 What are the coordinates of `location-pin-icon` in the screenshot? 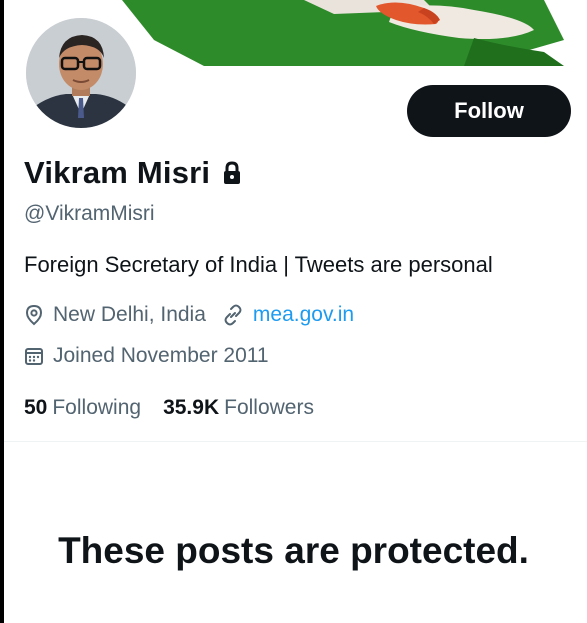 It's located at (34, 315).